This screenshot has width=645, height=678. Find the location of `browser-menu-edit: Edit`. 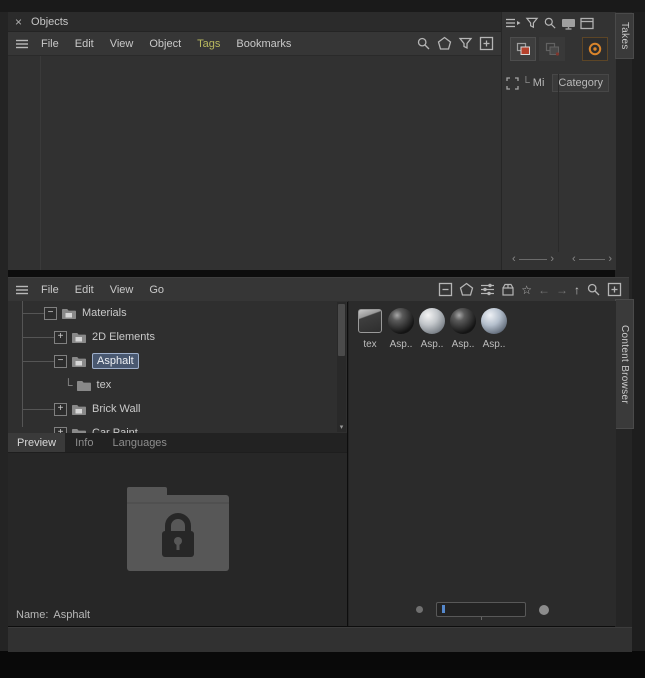

browser-menu-edit: Edit is located at coordinates (84, 290).